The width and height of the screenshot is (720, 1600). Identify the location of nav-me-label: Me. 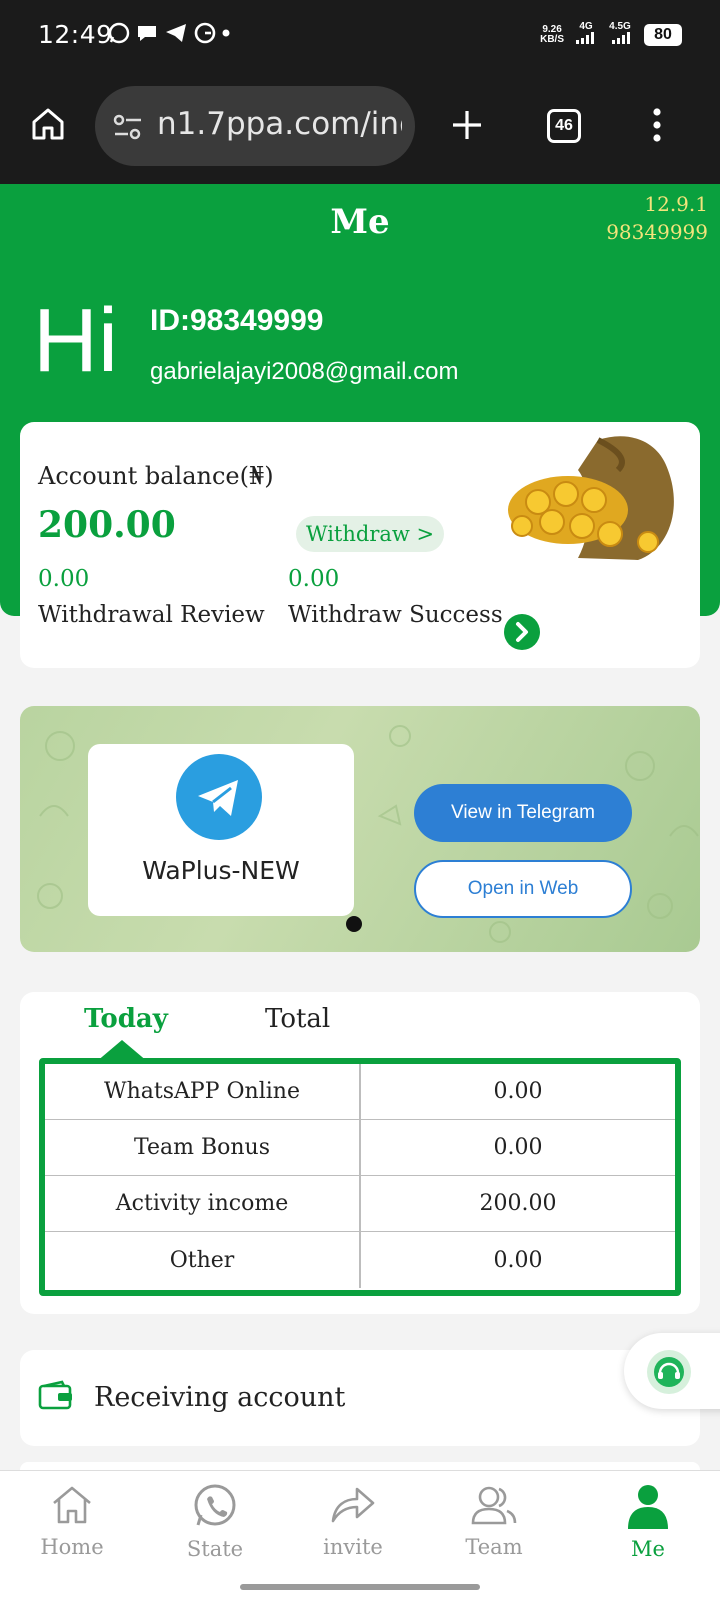
(648, 1549).